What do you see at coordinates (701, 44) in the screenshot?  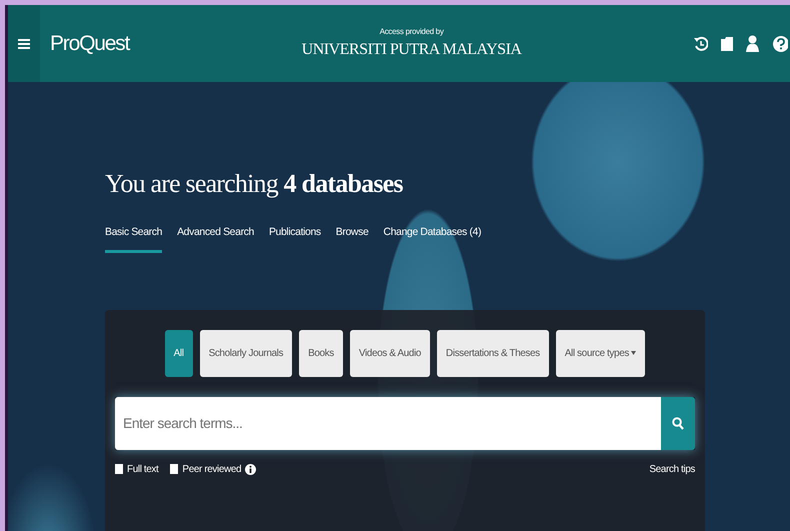 I see `history-icon` at bounding box center [701, 44].